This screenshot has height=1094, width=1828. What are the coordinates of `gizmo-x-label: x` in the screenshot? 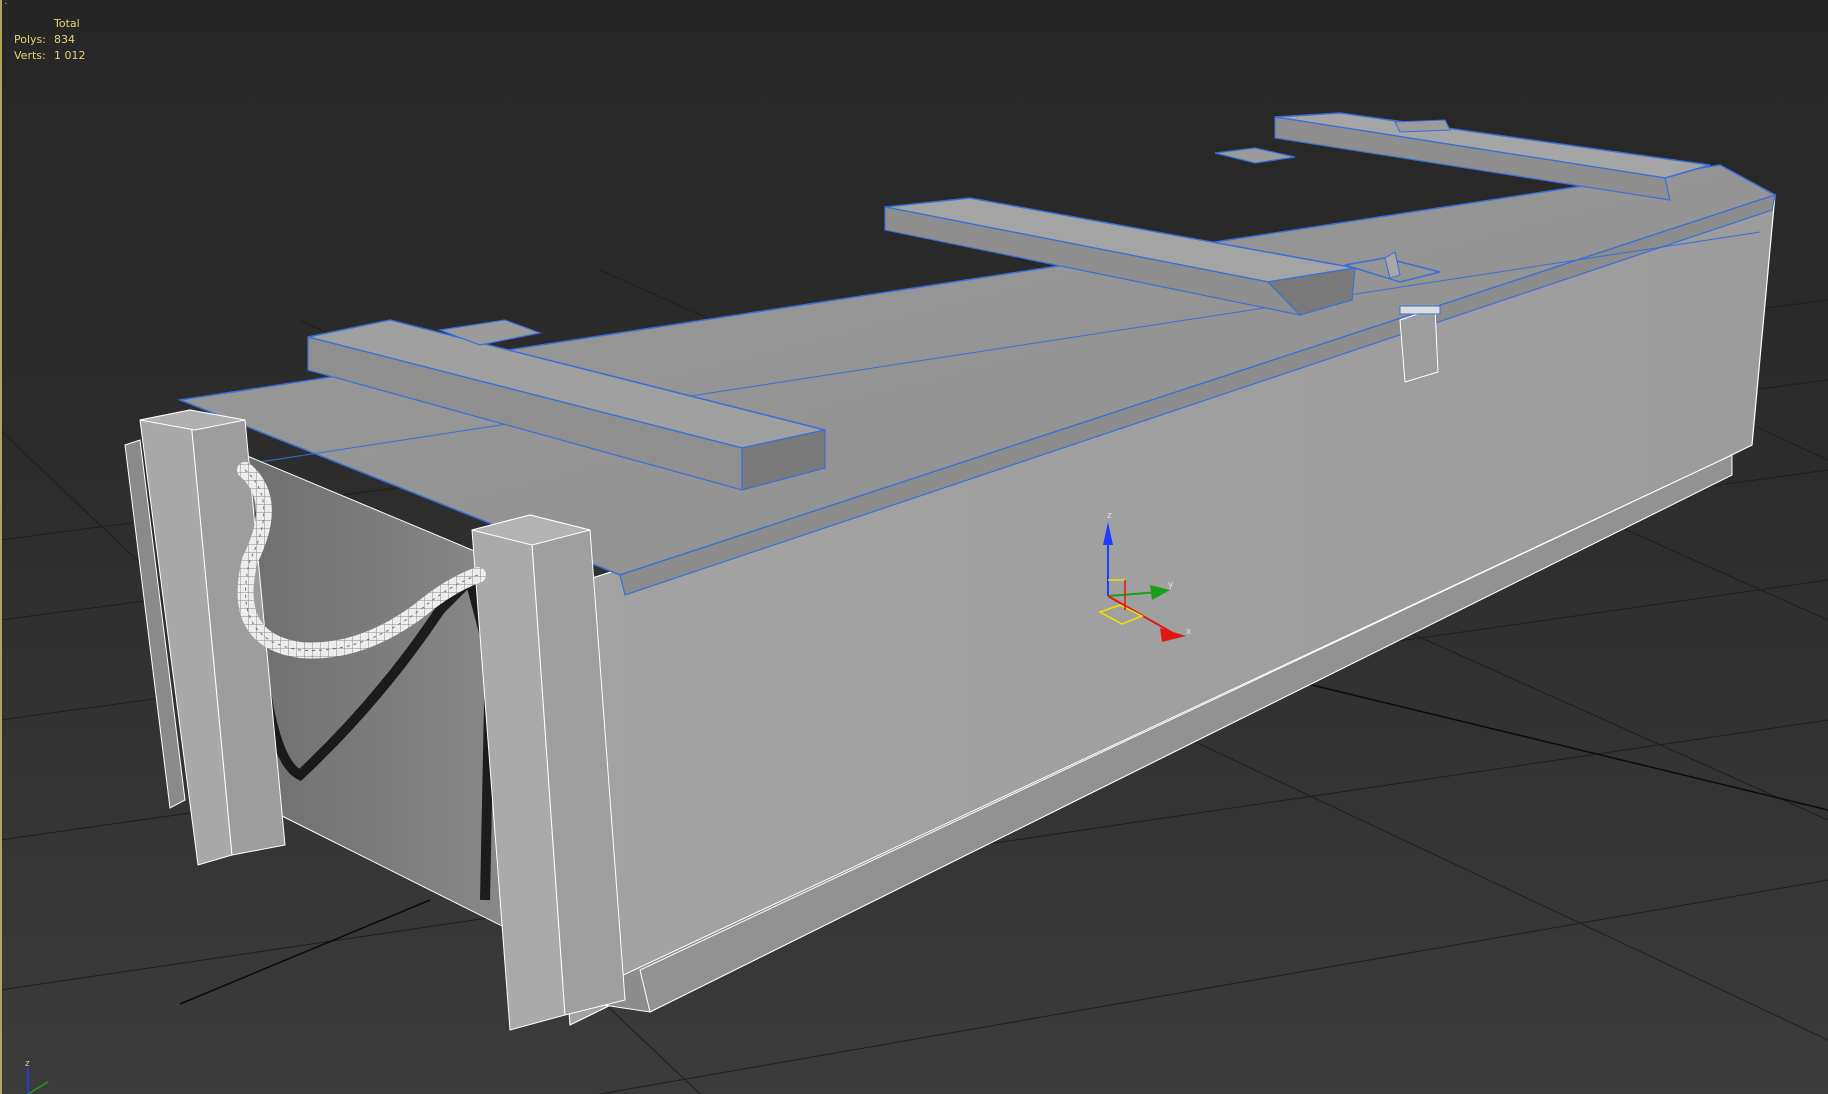 It's located at (1189, 632).